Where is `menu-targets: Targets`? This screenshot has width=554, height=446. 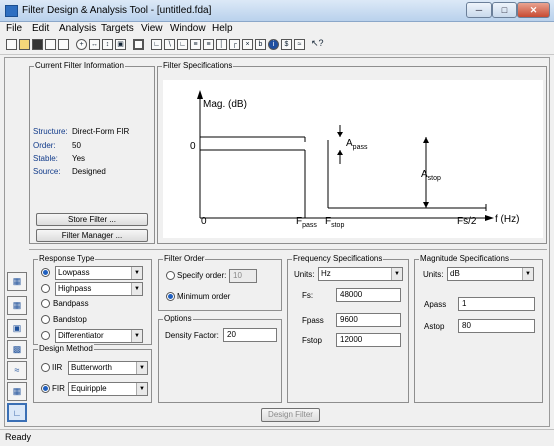 menu-targets: Targets is located at coordinates (117, 28).